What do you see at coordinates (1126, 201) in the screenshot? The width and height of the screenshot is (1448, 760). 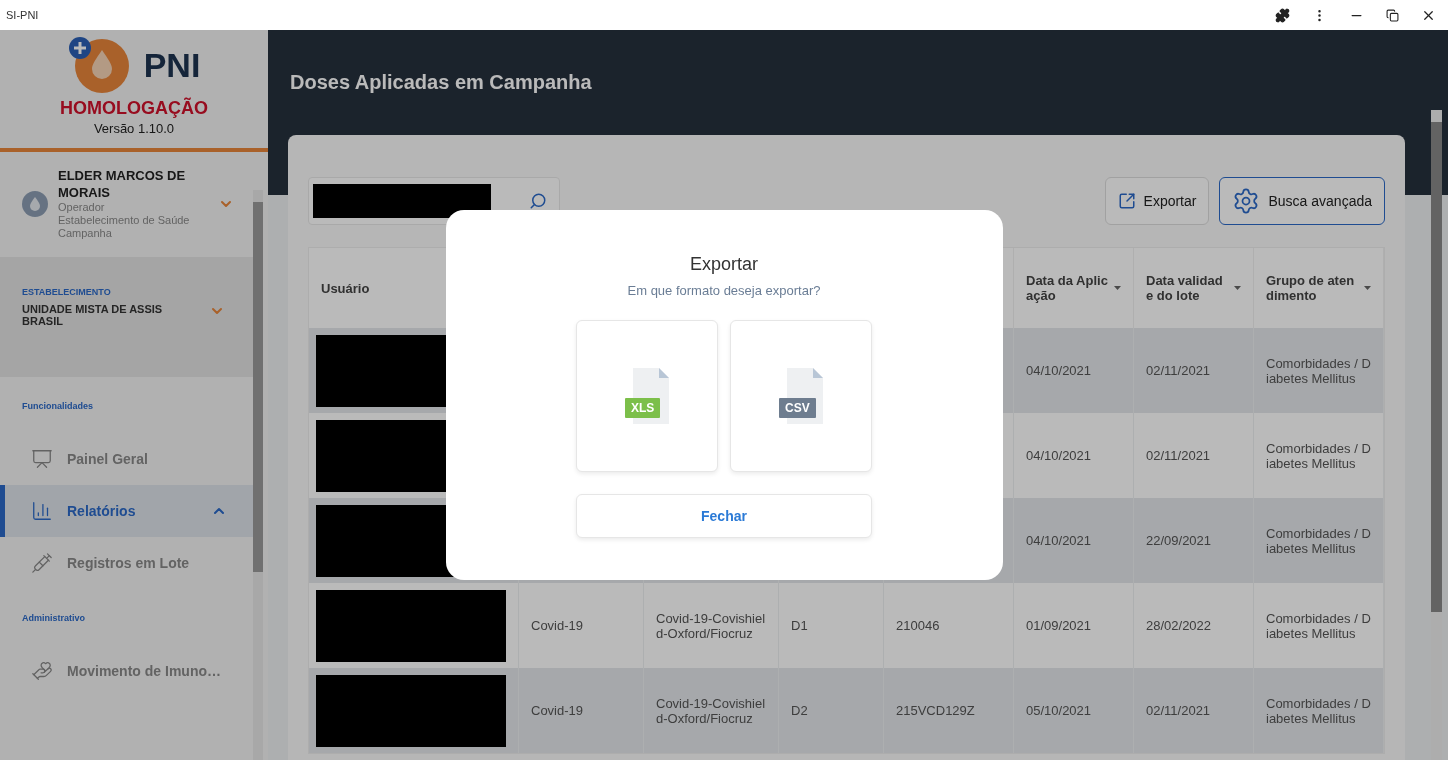 I see `export-icon` at bounding box center [1126, 201].